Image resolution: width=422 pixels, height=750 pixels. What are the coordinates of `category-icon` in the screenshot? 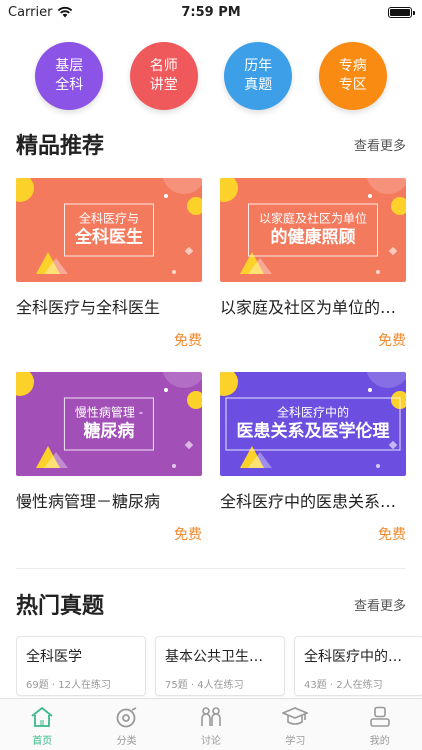 It's located at (127, 717).